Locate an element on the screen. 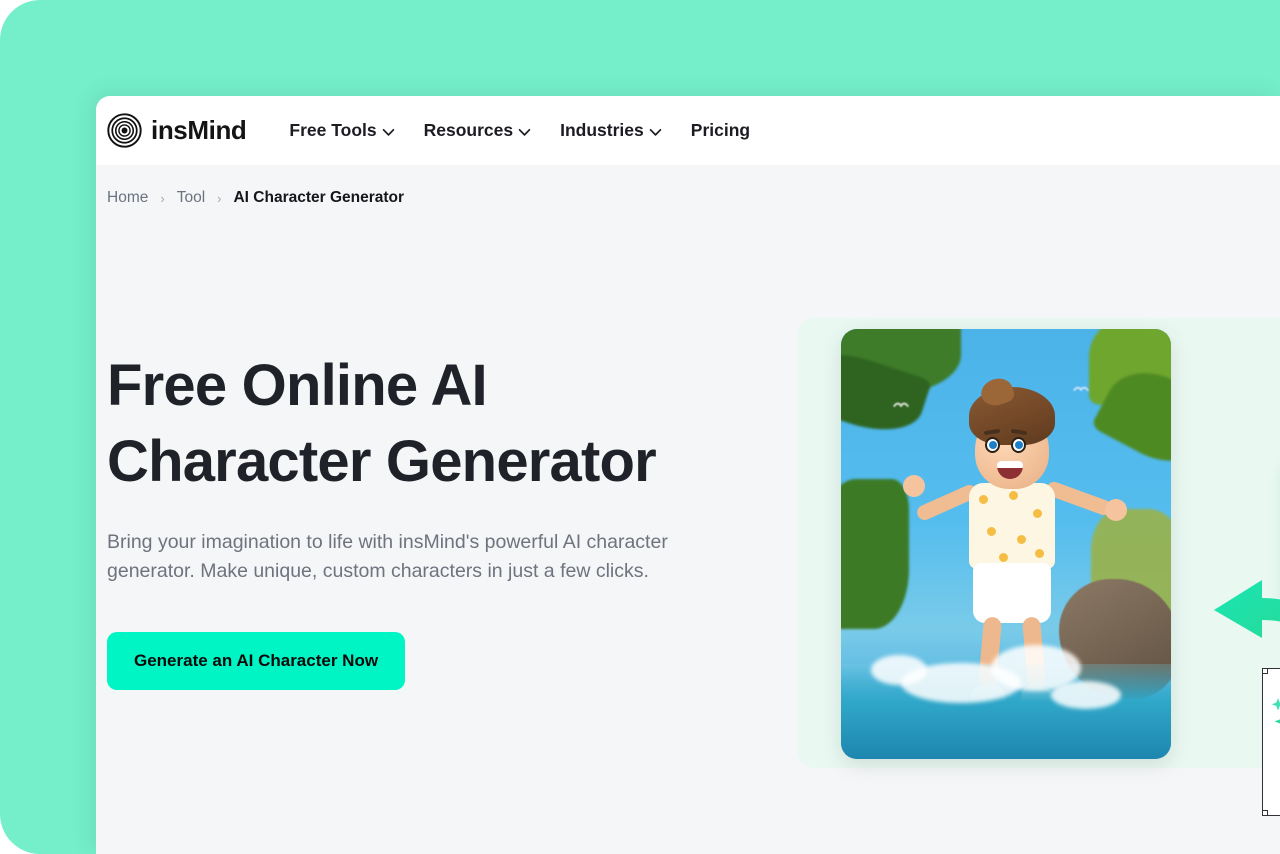  breadcrumb: Home › Tool › AI Character Generator is located at coordinates (255, 198).